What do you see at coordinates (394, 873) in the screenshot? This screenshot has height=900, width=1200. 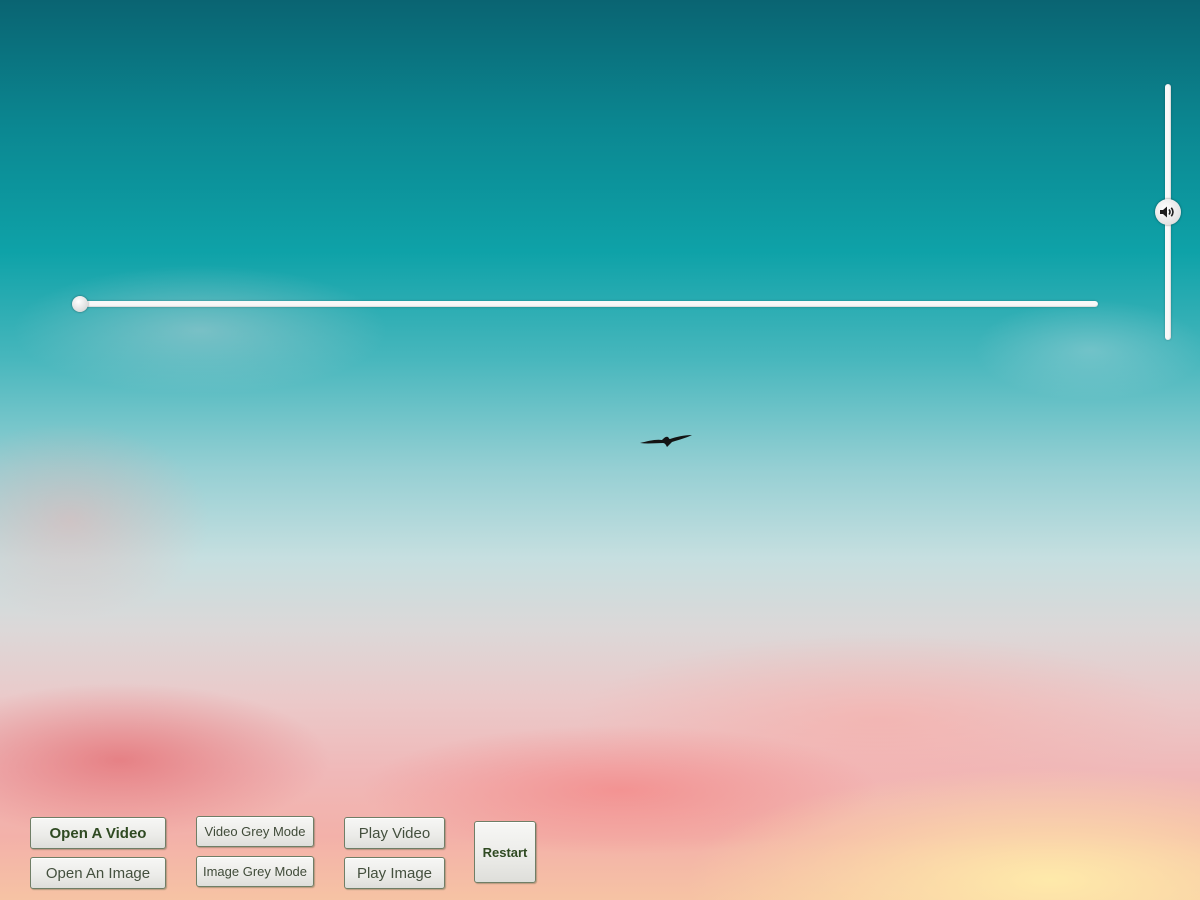 I see `play-image-button: Play Image` at bounding box center [394, 873].